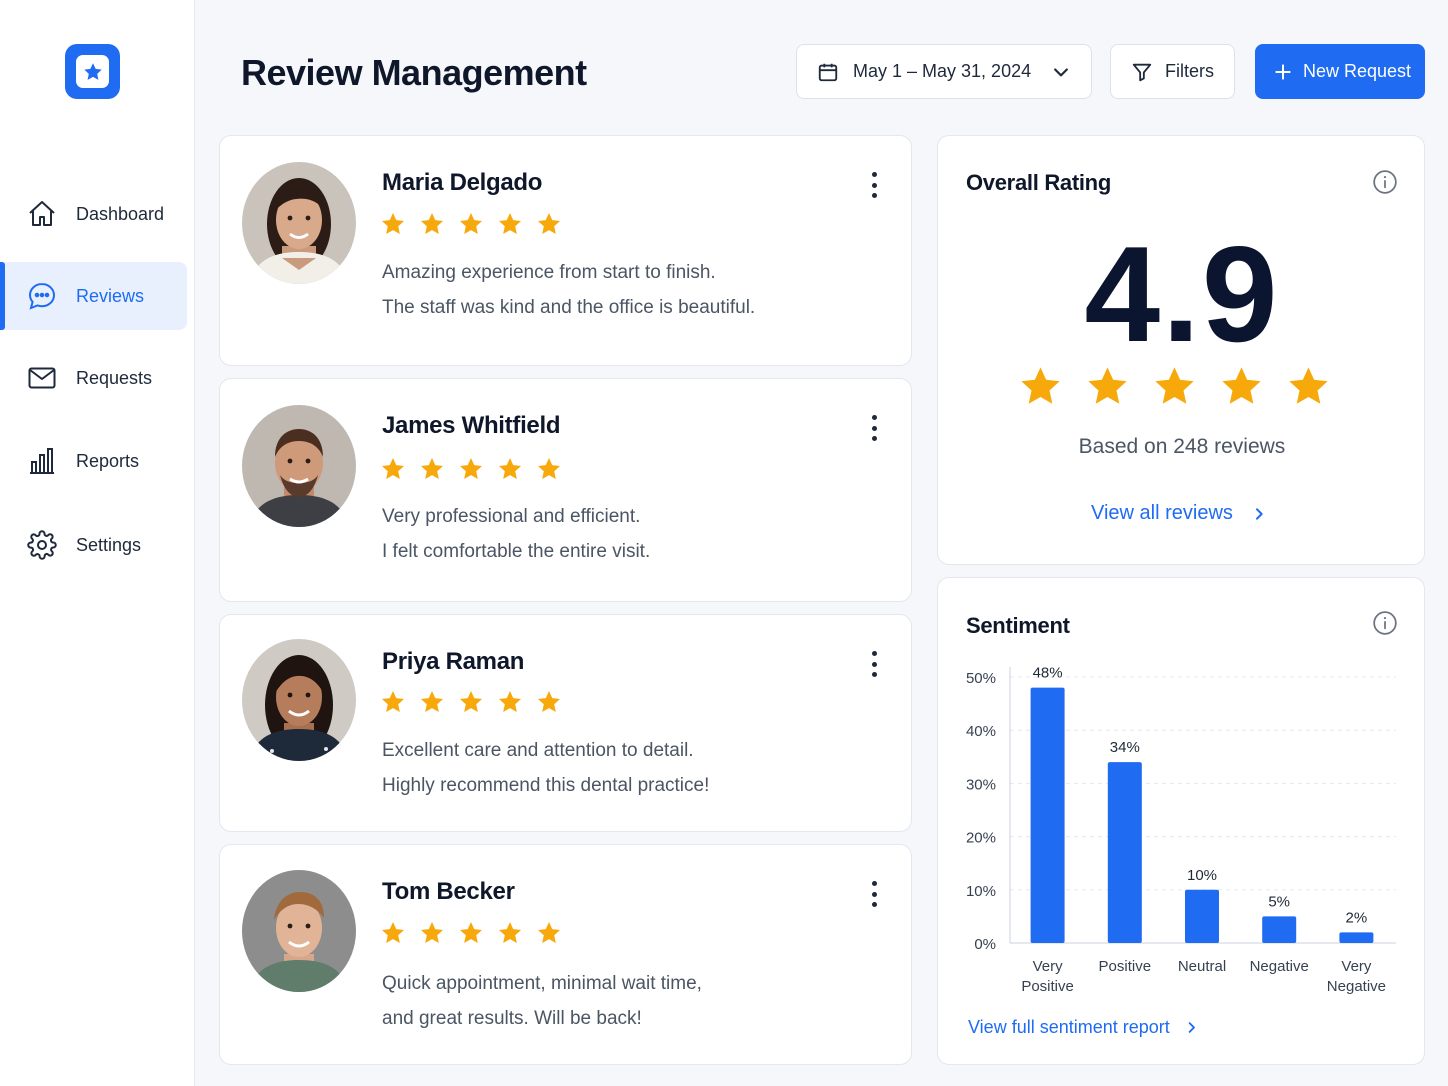 This screenshot has width=1448, height=1086. I want to click on review-text: Quick appointment, minimal wait time,, so click(542, 983).